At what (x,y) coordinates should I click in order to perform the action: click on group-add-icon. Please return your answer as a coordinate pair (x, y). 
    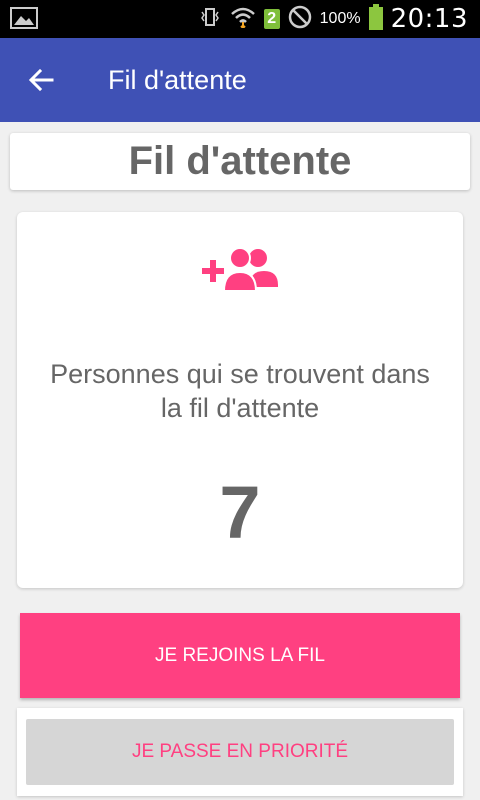
    Looking at the image, I should click on (240, 270).